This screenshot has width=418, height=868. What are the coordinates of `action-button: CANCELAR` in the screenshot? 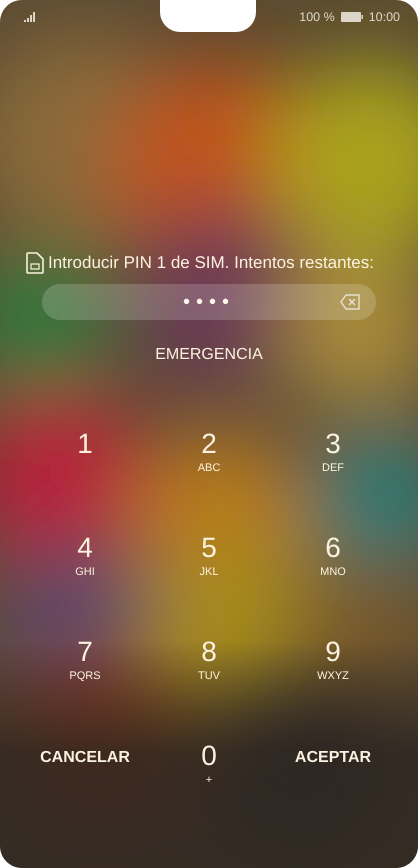 It's located at (85, 758).